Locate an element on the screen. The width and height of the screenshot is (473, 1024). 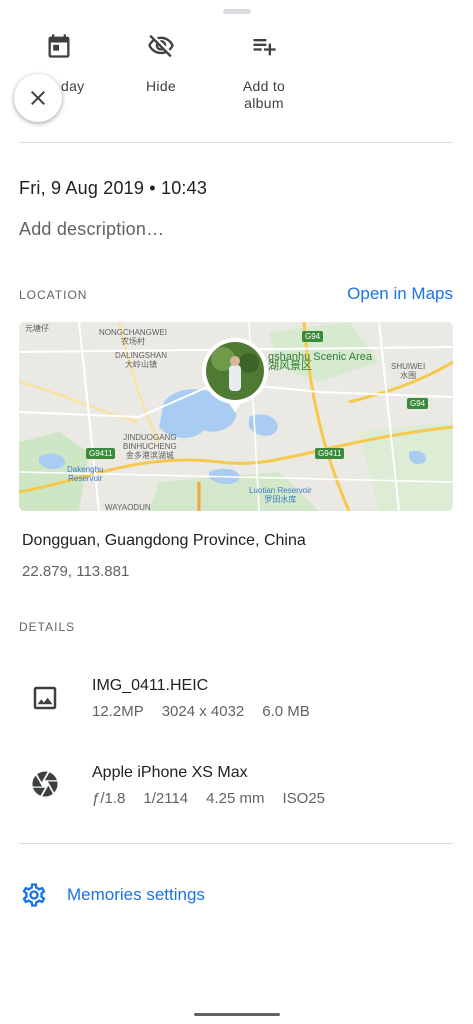
file-name: IMG_0411.HEIC is located at coordinates (150, 685).